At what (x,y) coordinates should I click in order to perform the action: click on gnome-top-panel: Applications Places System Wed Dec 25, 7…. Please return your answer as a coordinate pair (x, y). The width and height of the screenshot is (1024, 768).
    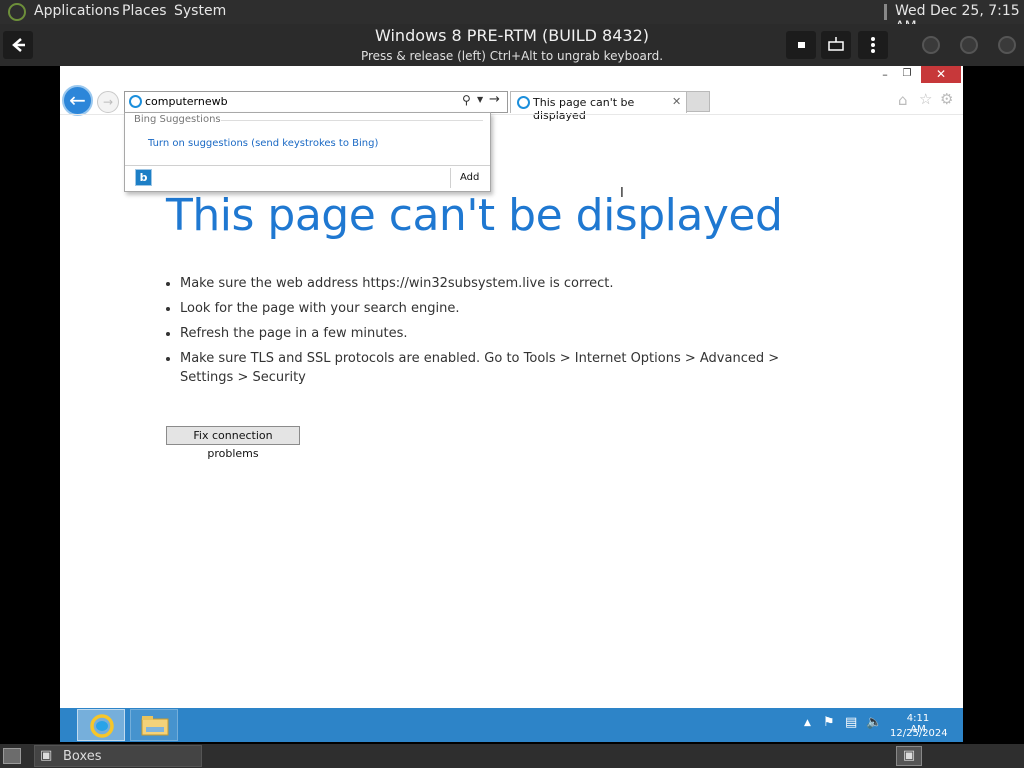
    Looking at the image, I should click on (512, 17).